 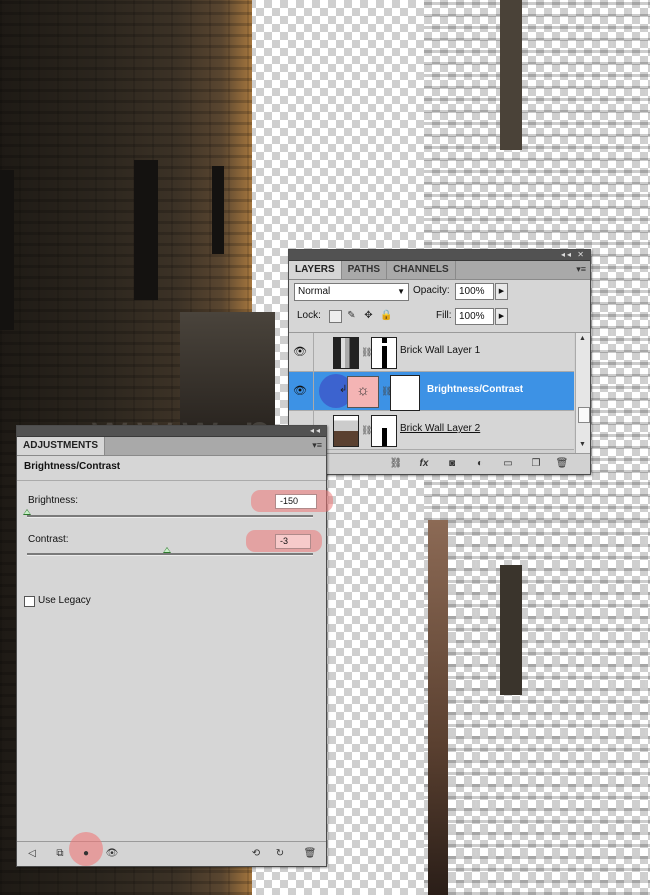 I want to click on fill-label: Fill:, so click(x=444, y=315).